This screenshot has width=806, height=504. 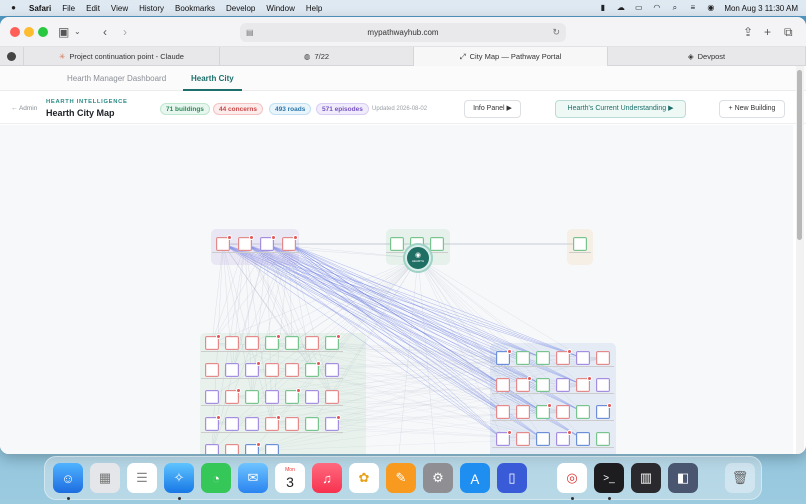 I want to click on menu-bookmarks: Bookmarks, so click(x=195, y=8).